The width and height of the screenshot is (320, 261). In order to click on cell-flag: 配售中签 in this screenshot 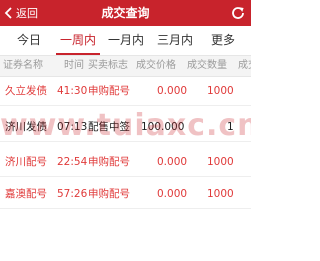, I will do `click(109, 127)`.